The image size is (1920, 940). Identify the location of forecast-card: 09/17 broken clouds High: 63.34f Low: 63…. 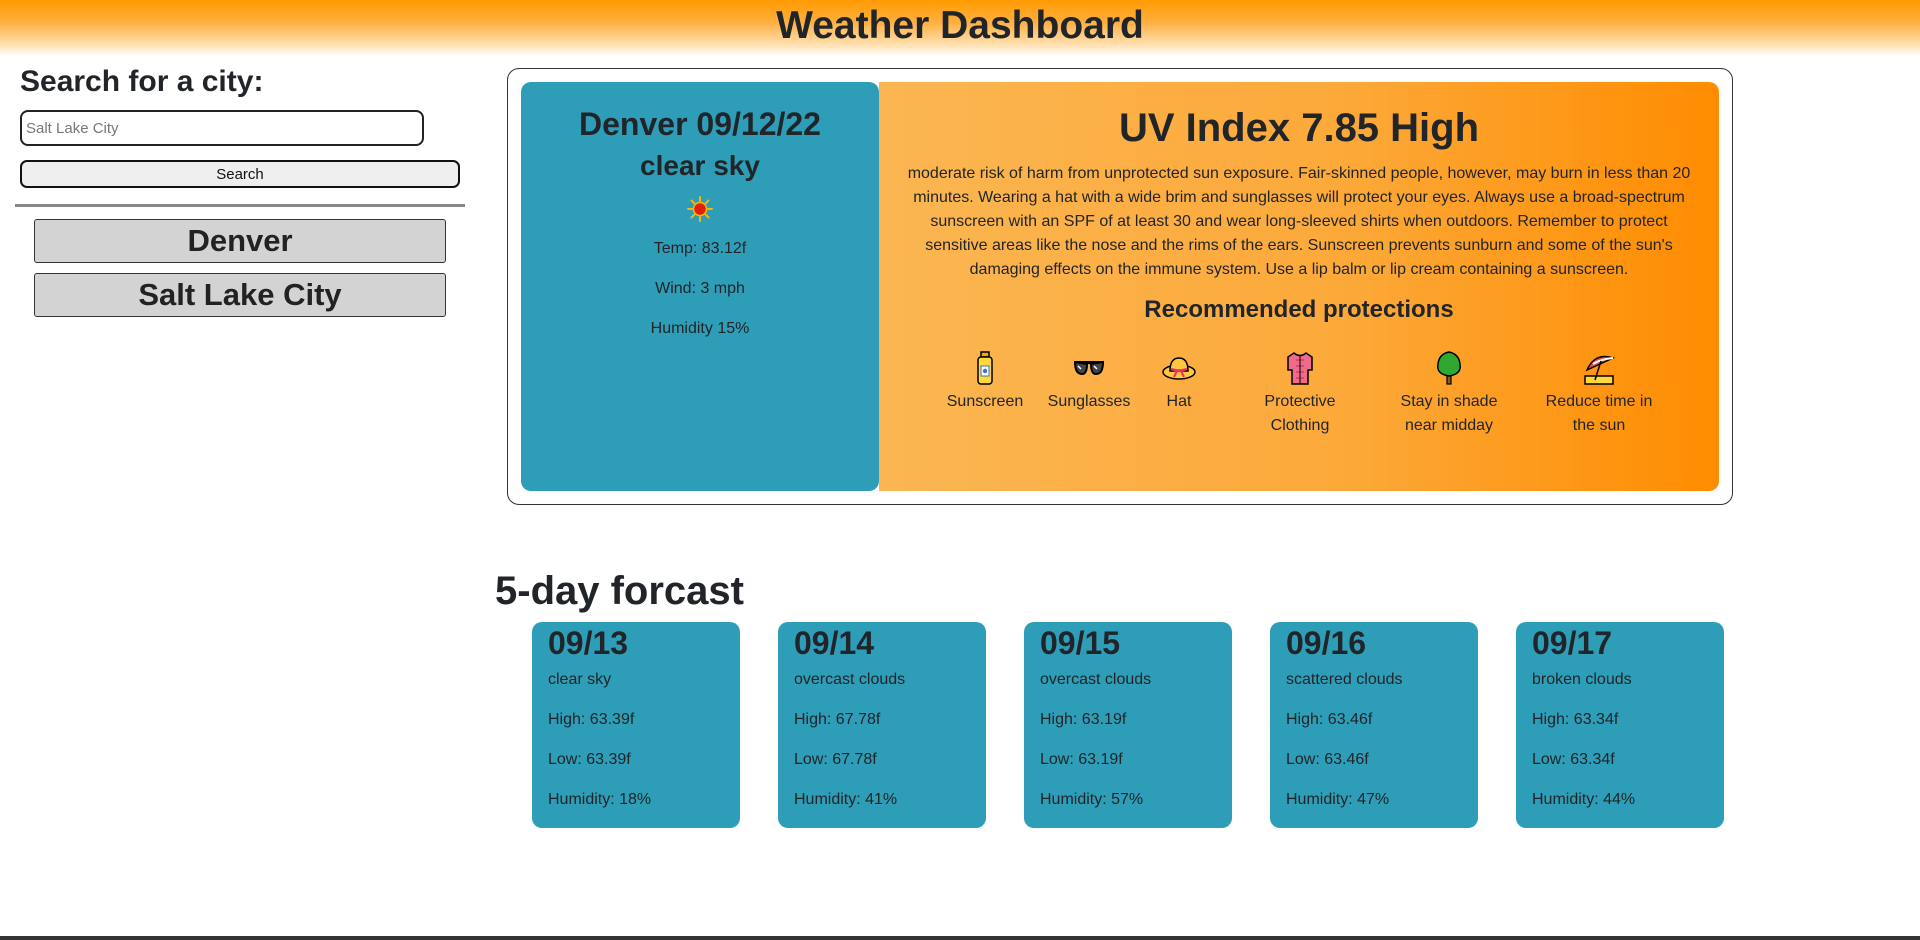
(1620, 725).